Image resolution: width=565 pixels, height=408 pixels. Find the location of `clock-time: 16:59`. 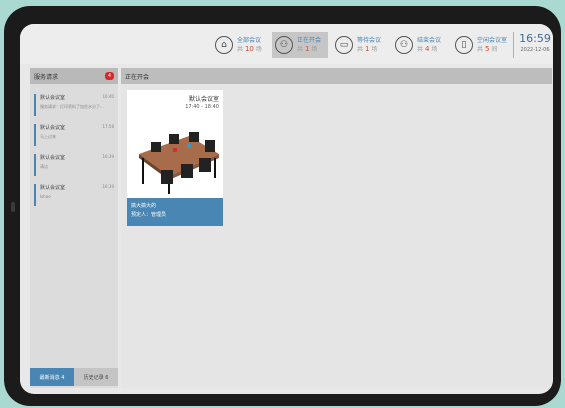

clock-time: 16:59 is located at coordinates (535, 38).